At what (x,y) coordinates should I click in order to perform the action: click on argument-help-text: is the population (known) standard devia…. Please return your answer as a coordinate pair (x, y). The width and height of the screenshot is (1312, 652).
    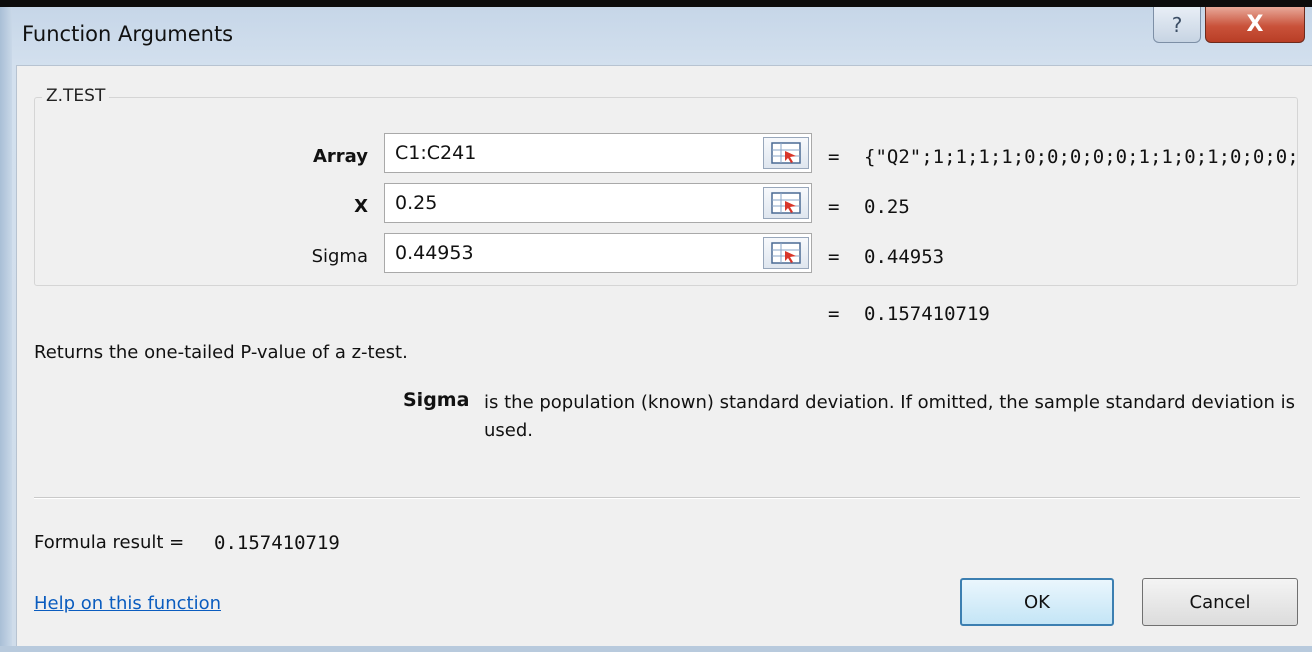
    Looking at the image, I should click on (890, 416).